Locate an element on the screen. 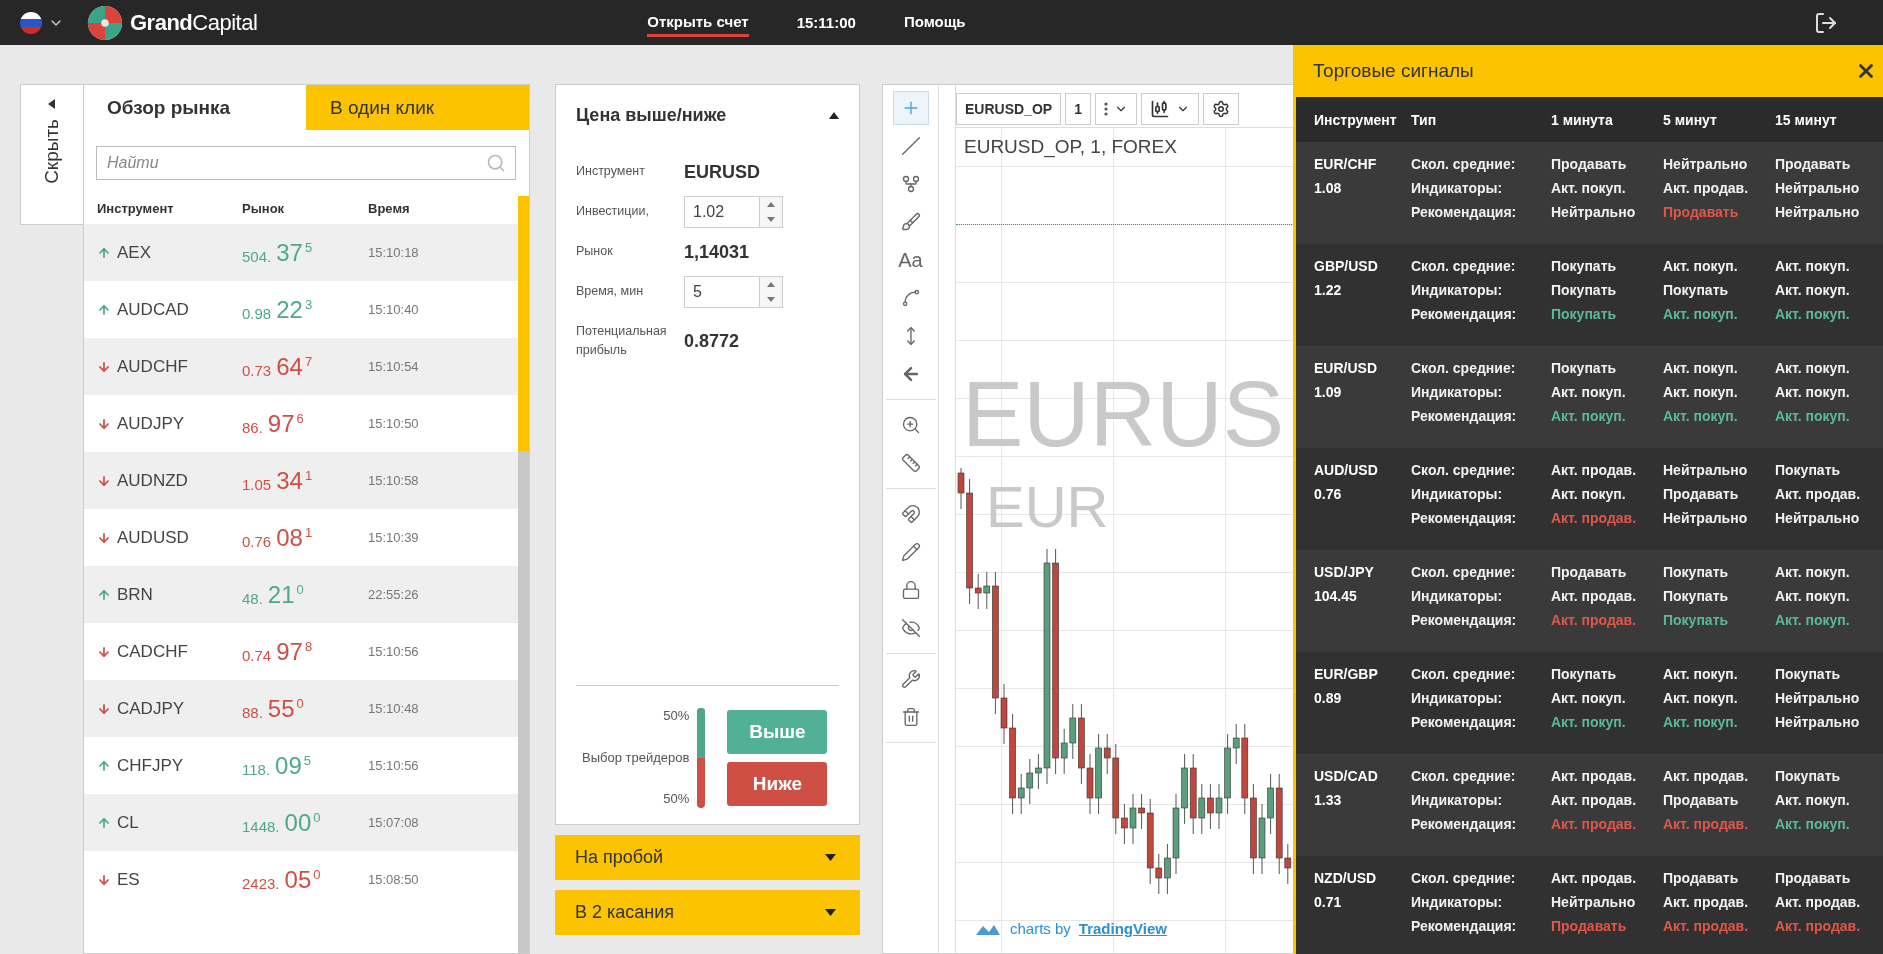 This screenshot has width=1883, height=954. candlestick-icon is located at coordinates (1159, 109).